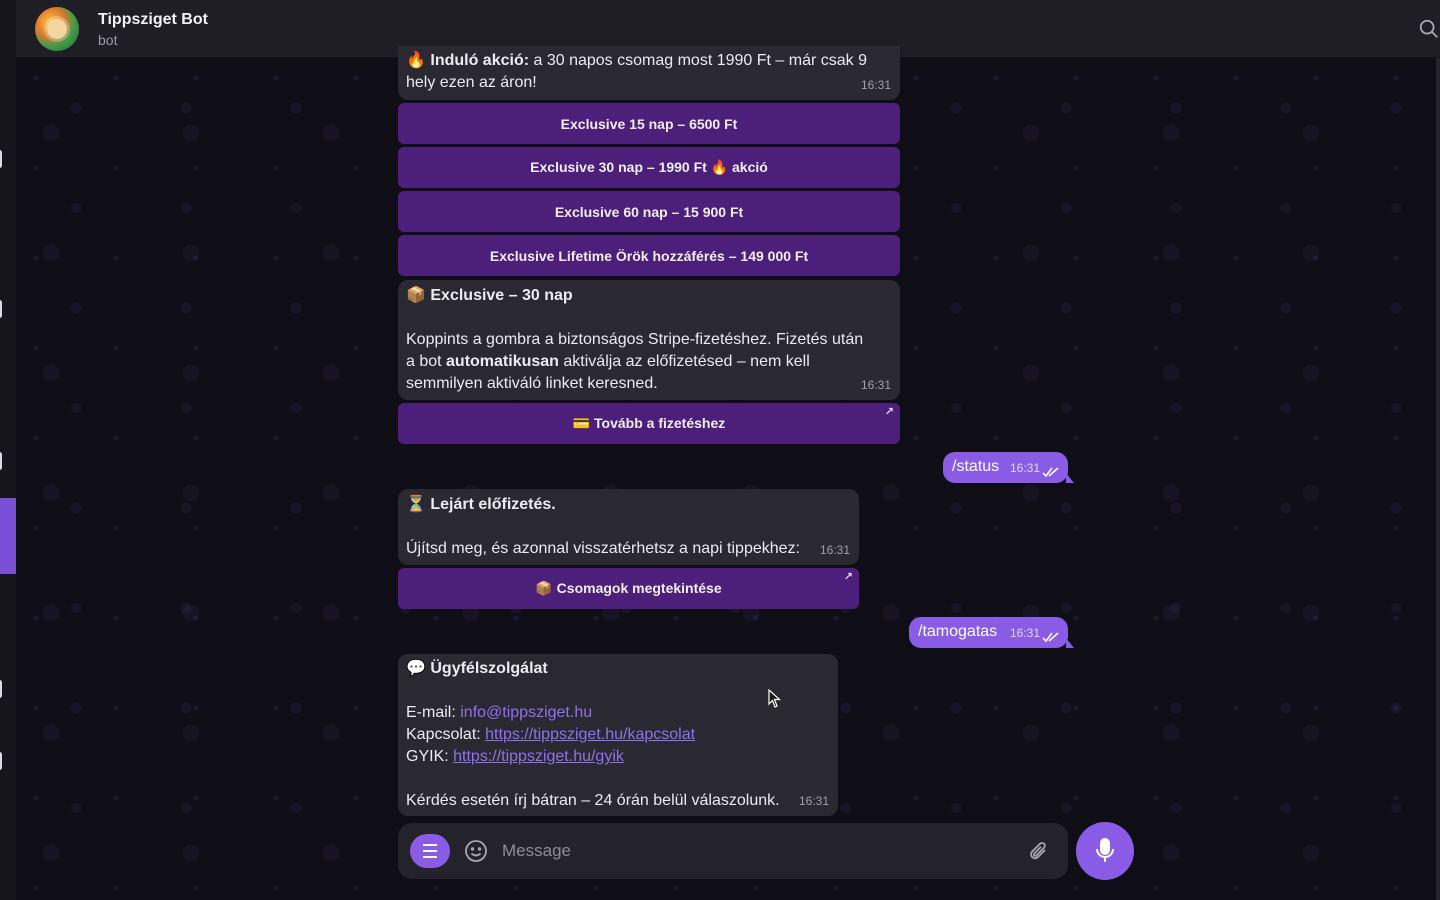 This screenshot has height=900, width=1440. Describe the element at coordinates (976, 466) in the screenshot. I see `outgoing-text: /status` at that location.